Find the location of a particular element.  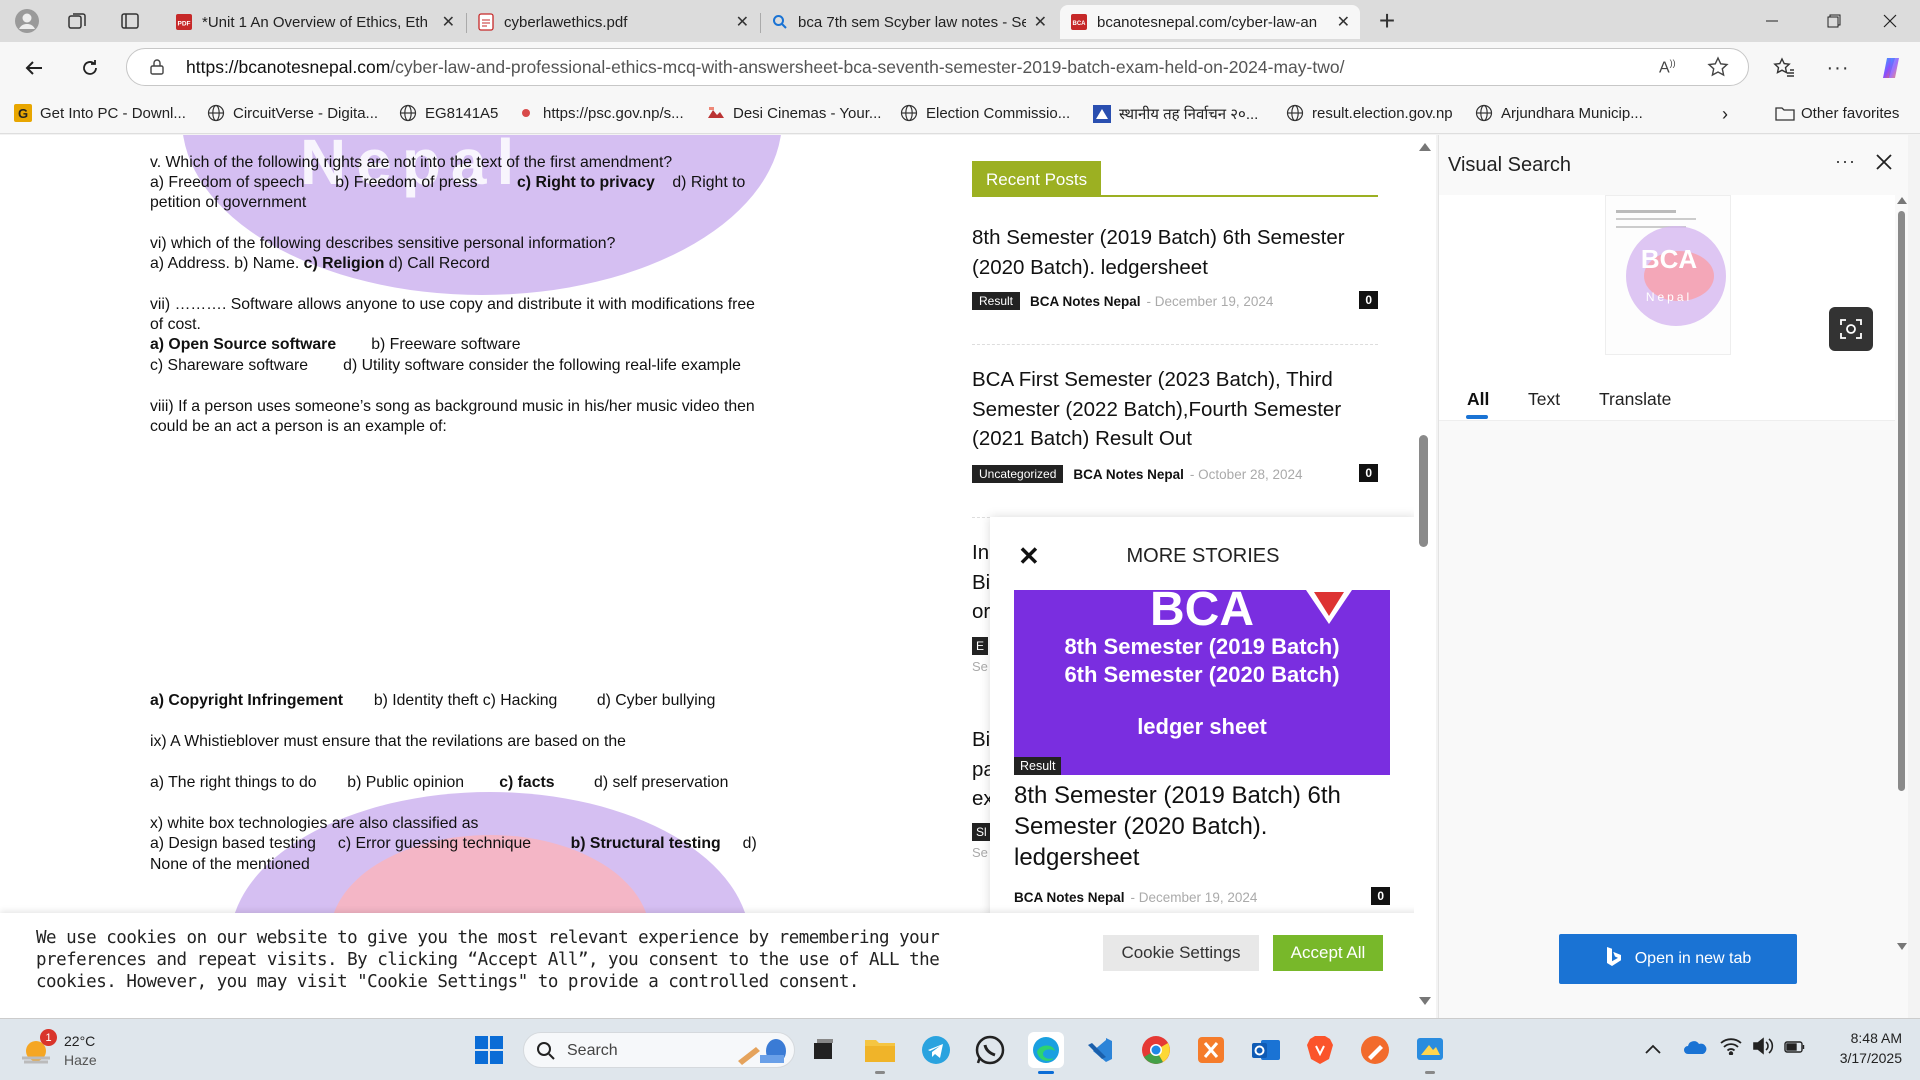

nepal-emblem-icon is located at coordinates (1102, 114).